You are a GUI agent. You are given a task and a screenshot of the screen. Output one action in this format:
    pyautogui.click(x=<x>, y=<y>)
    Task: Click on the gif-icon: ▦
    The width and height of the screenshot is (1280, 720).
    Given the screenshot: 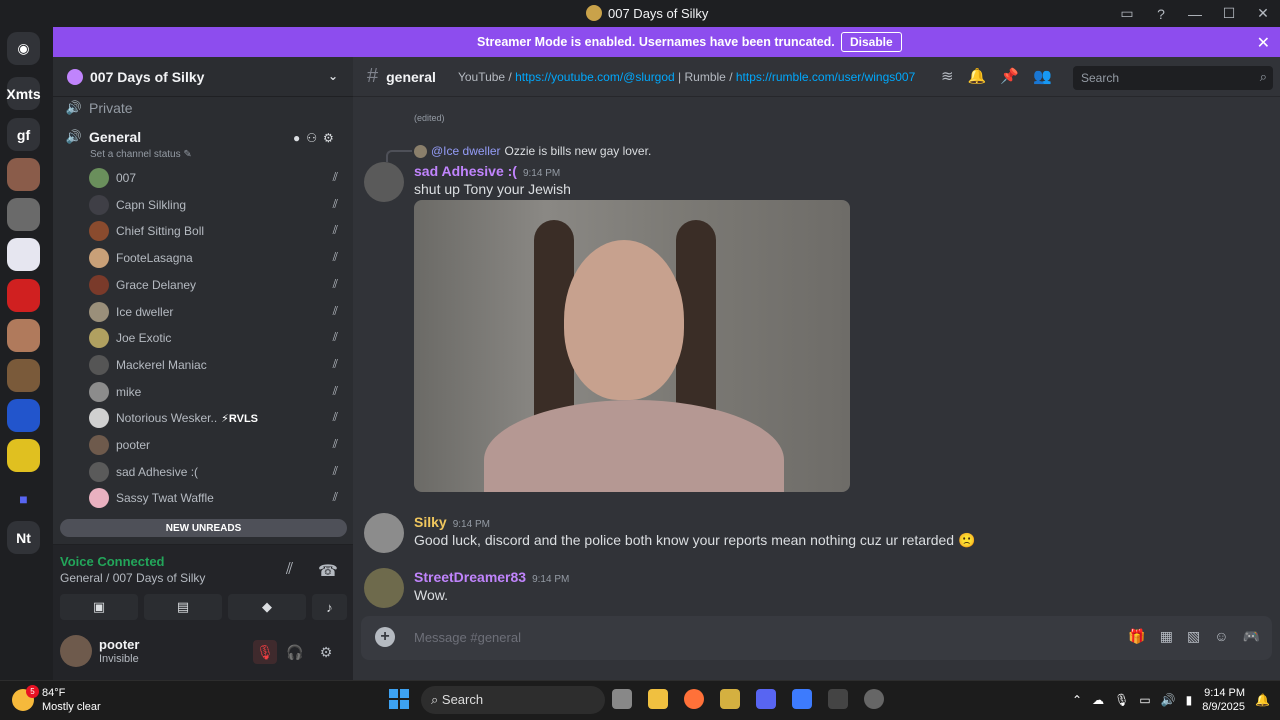 What is the action you would take?
    pyautogui.click(x=1166, y=636)
    